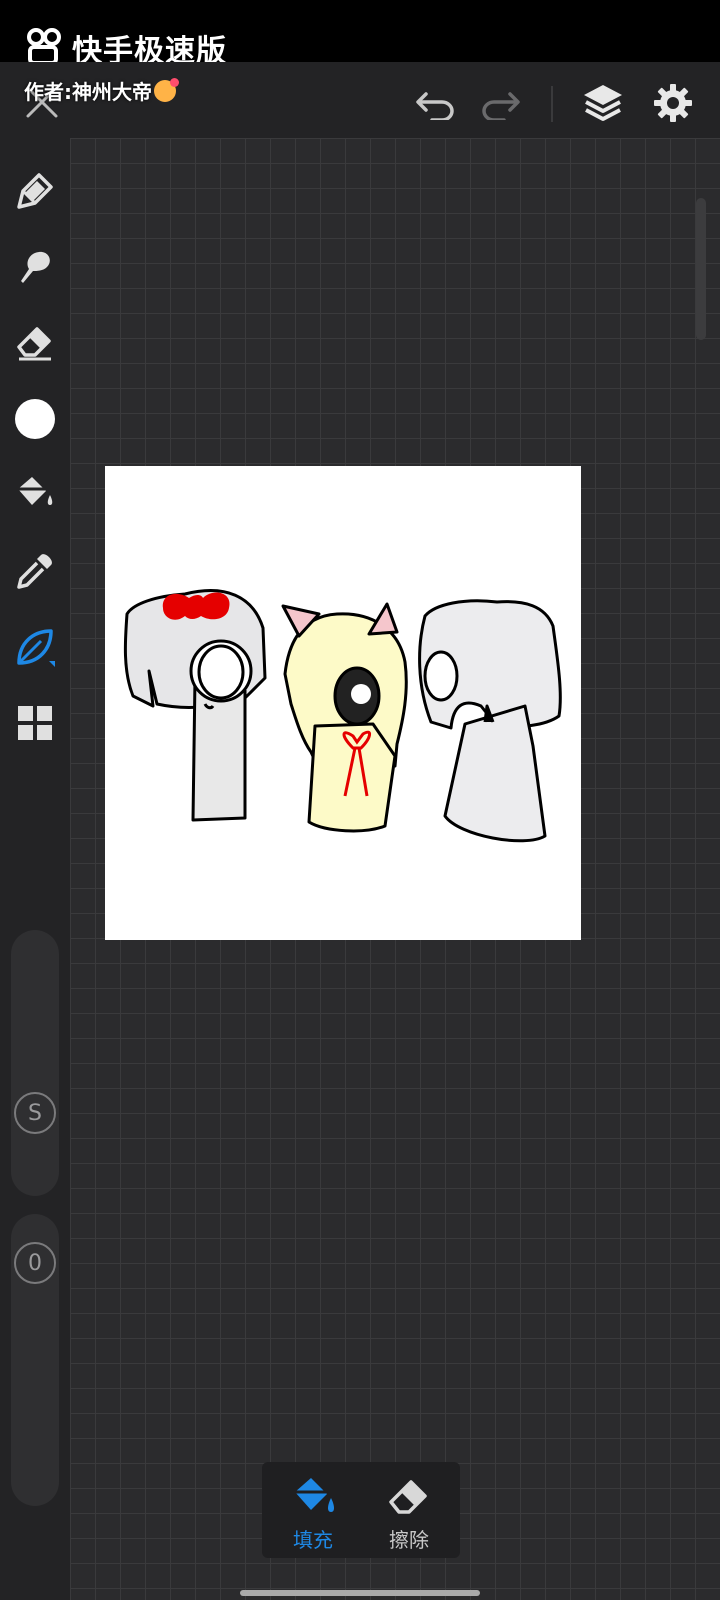  Describe the element at coordinates (35, 191) in the screenshot. I see `pen-icon` at that location.